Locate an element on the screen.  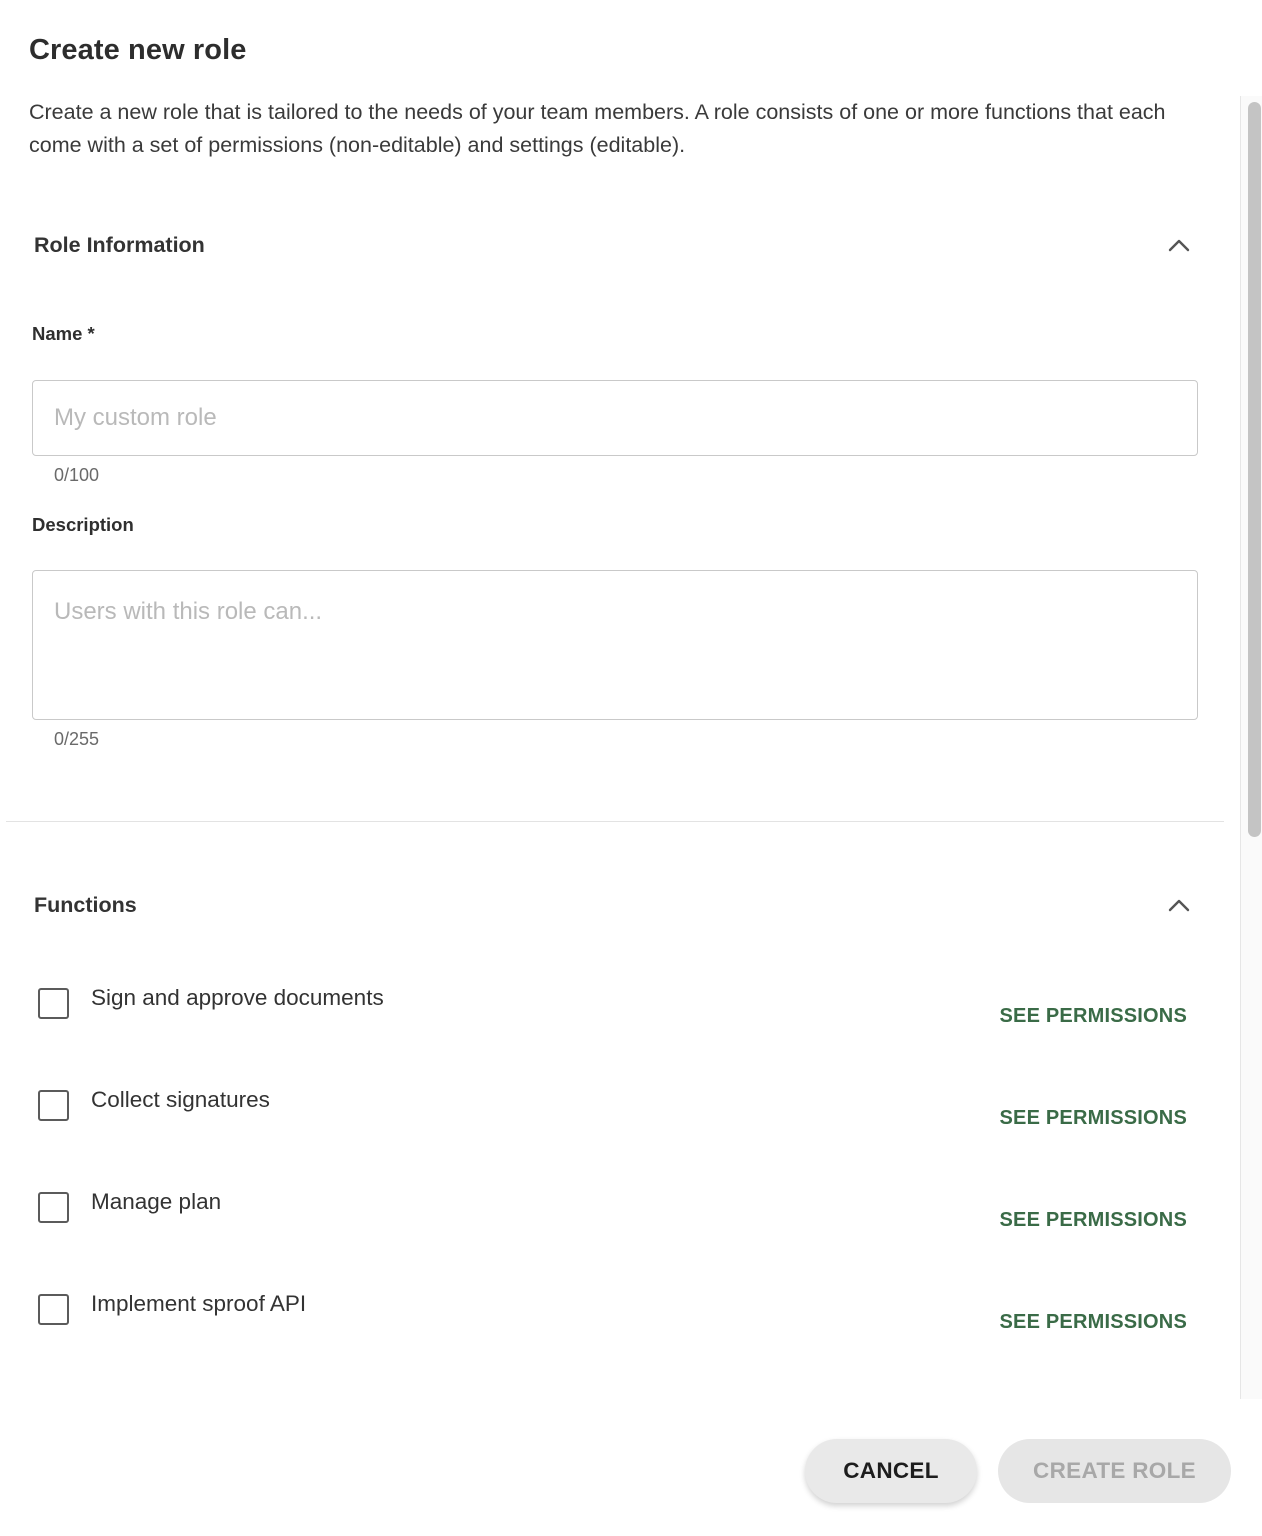
checkbox-collect-signatures is located at coordinates (53, 1105).